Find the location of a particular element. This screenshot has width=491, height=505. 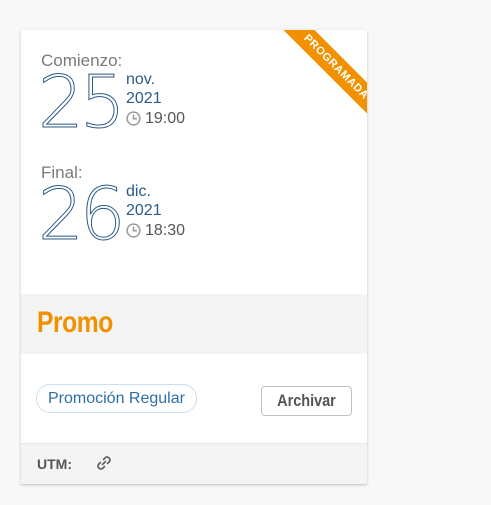

archive-button: Archivar is located at coordinates (306, 401).